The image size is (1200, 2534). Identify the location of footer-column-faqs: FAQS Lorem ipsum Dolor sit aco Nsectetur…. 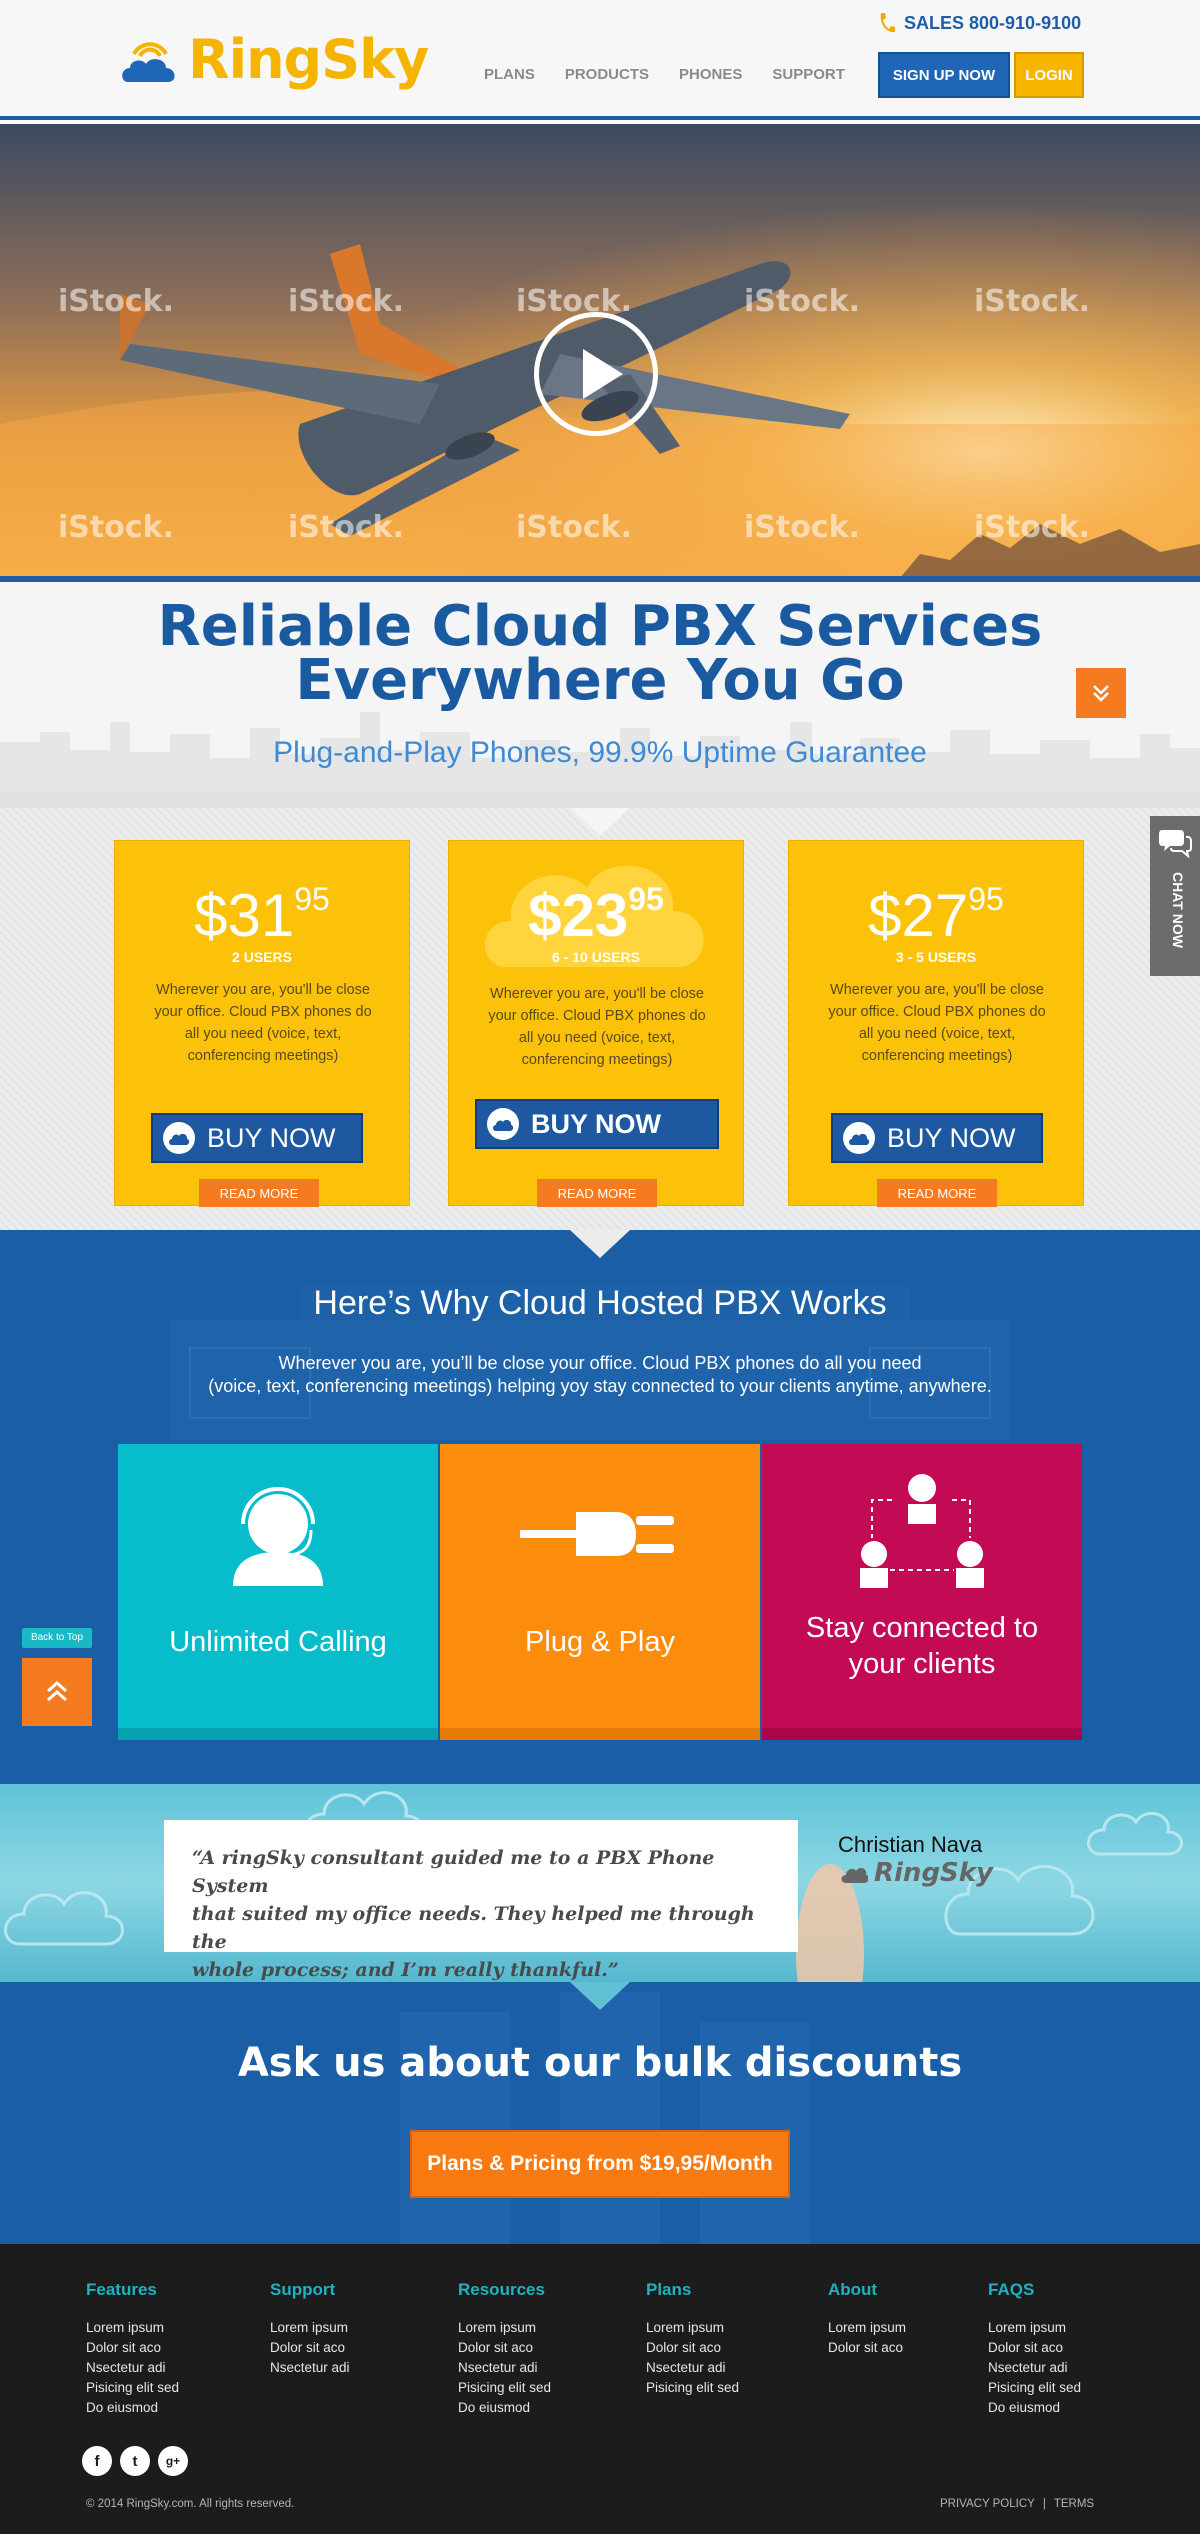
(1034, 2349).